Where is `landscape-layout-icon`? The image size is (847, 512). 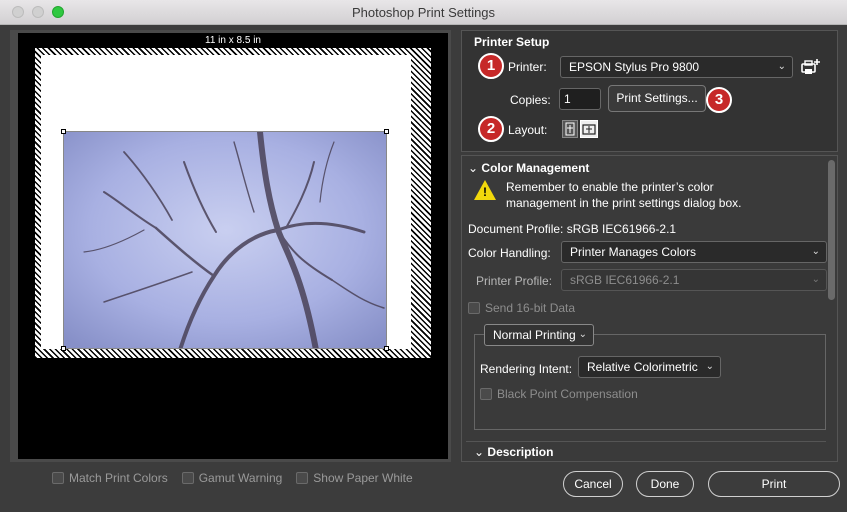
landscape-layout-icon is located at coordinates (589, 129).